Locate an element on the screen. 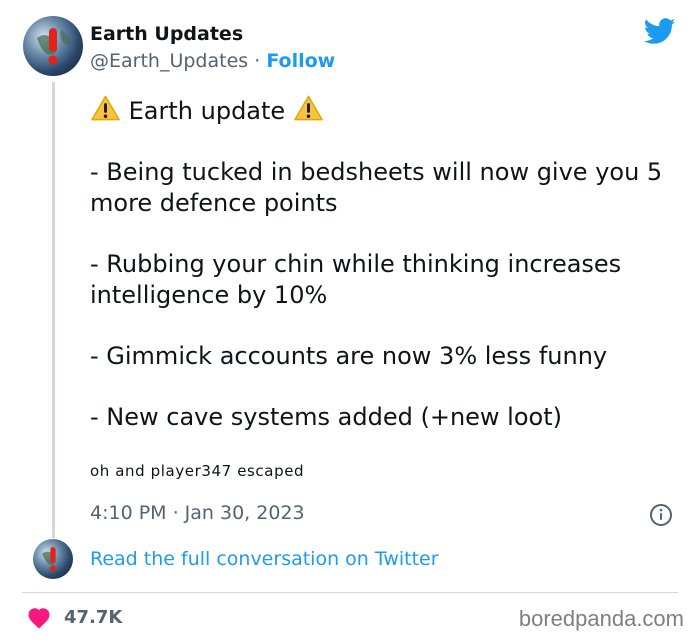 The height and width of the screenshot is (644, 700). info-icon is located at coordinates (661, 515).